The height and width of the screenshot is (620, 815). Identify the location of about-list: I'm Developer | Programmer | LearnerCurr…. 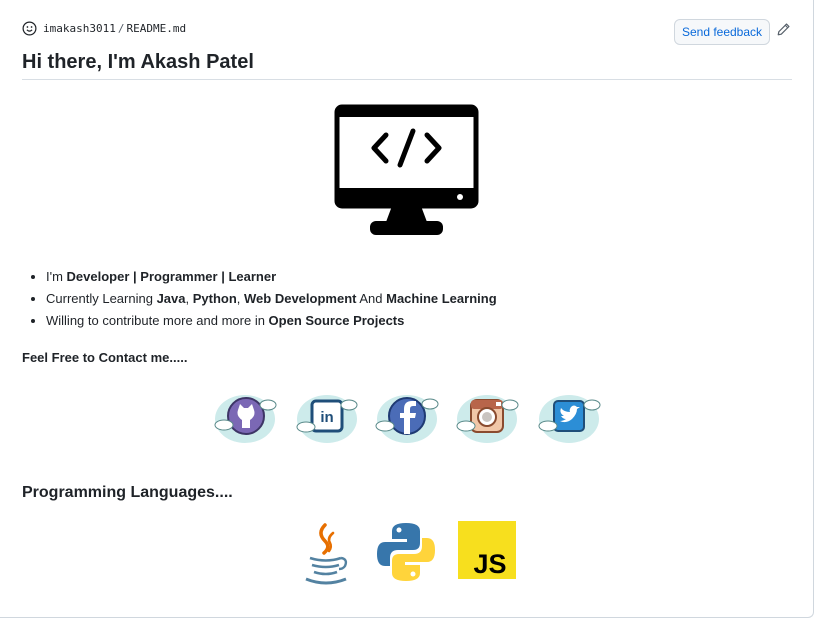
(271, 301).